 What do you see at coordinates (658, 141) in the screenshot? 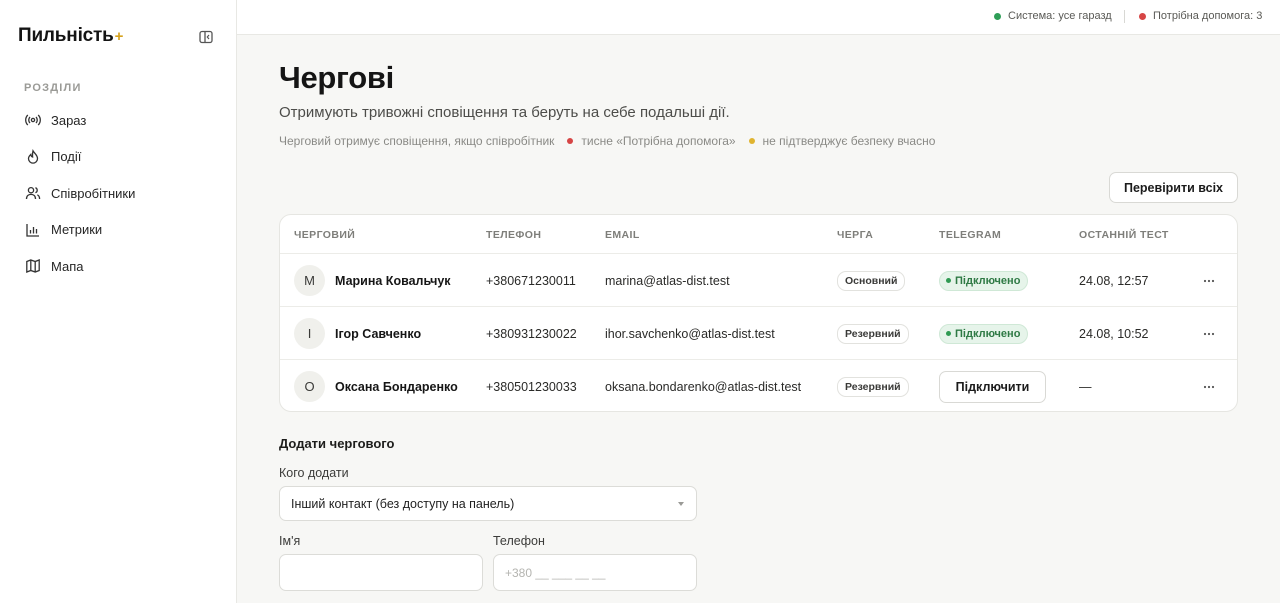
I see `hint-help-text: тисне «Потрібна допомога»` at bounding box center [658, 141].